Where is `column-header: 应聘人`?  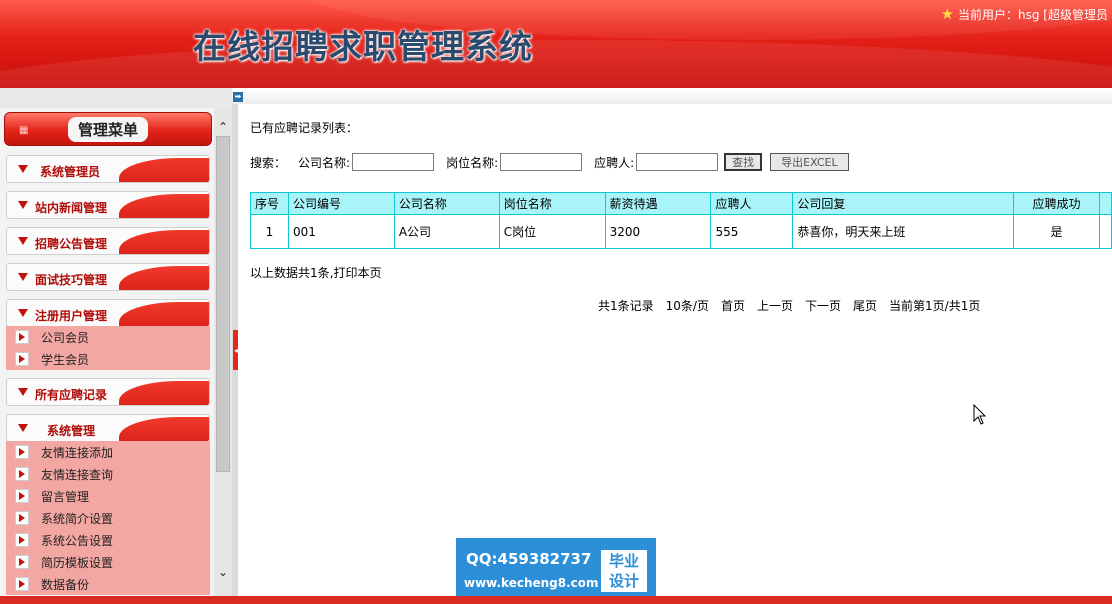
column-header: 应聘人 is located at coordinates (752, 203).